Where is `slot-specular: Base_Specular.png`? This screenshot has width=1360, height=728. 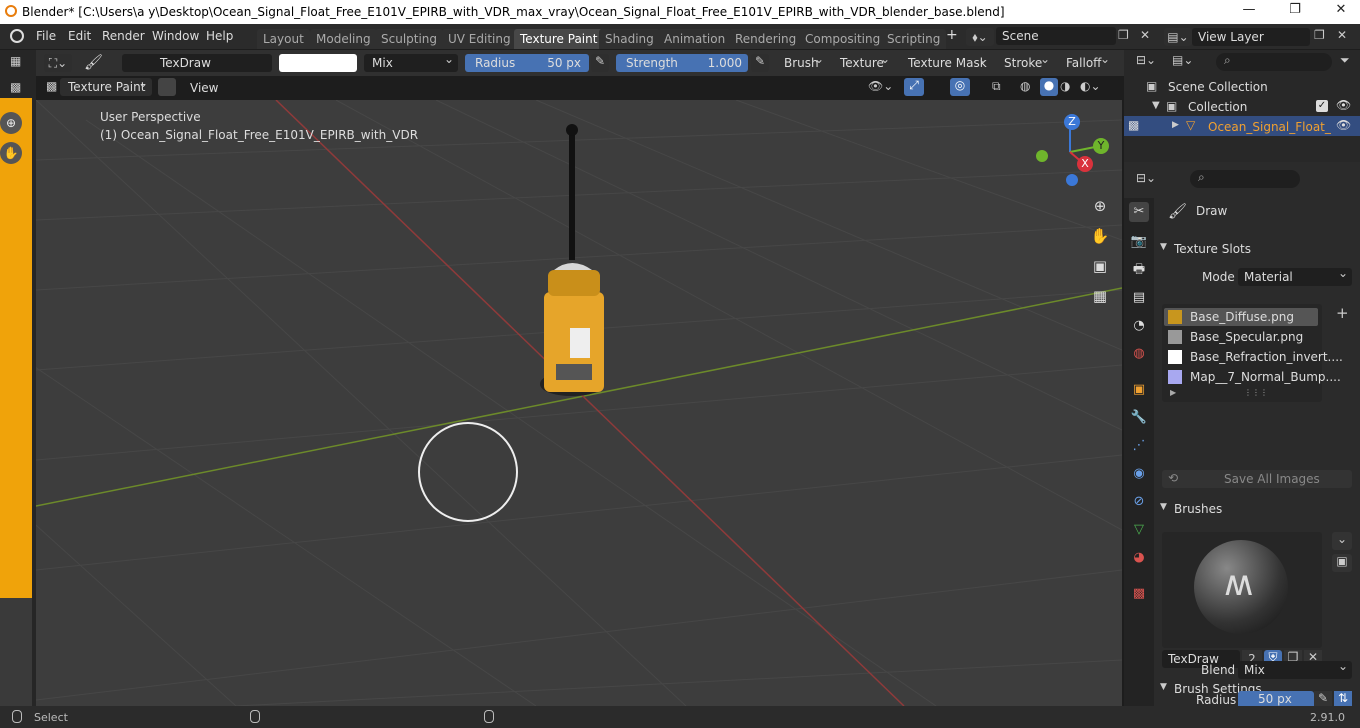
slot-specular: Base_Specular.png is located at coordinates (1246, 337).